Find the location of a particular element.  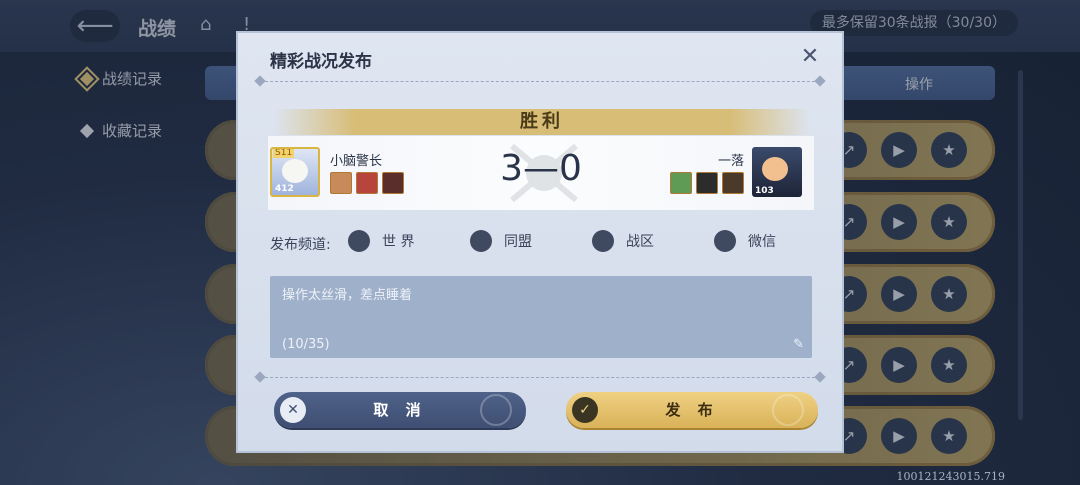

channel-label: 发布频道: is located at coordinates (300, 245).